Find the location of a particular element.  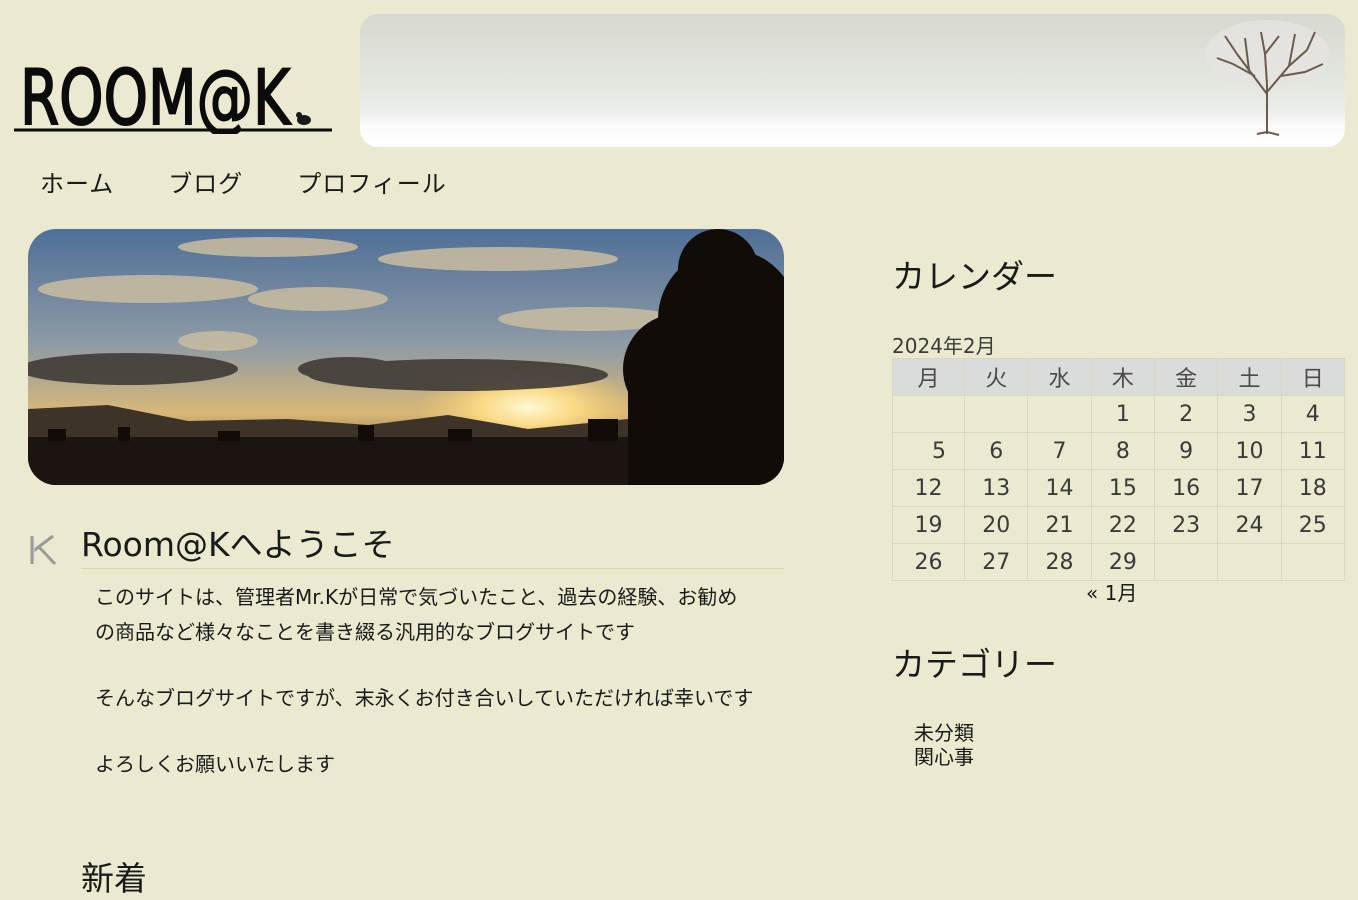

calendar-week: 5 6 7 8 9 10 11 is located at coordinates (1118, 451).